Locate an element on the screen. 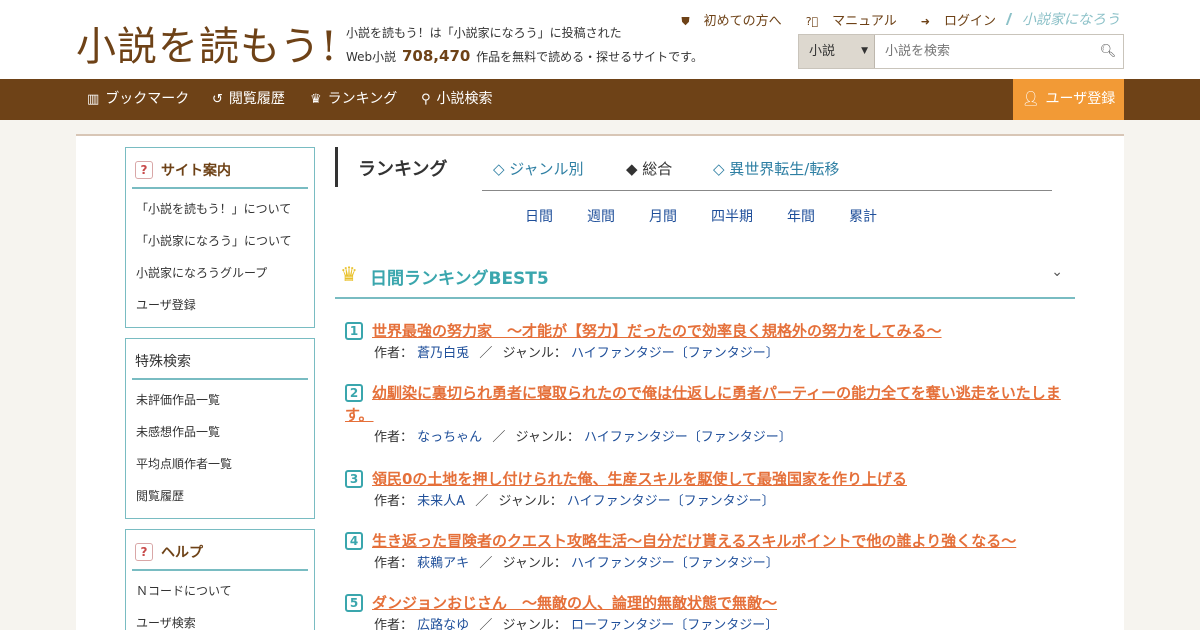  ranking-title: ランキング is located at coordinates (403, 169).